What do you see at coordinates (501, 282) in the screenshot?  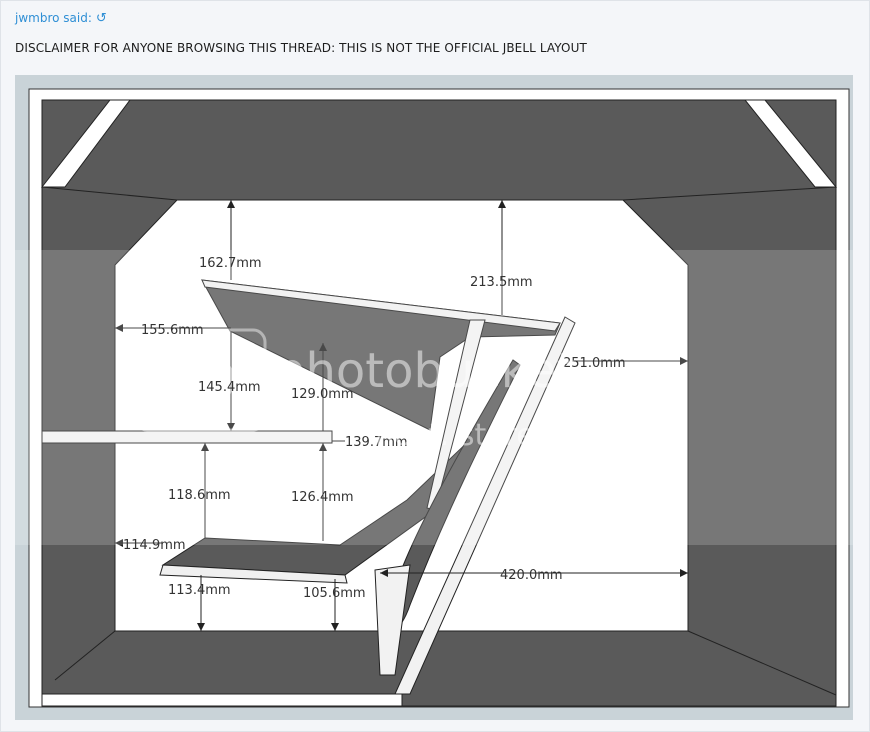 I see `dim-label: 213.5mm` at bounding box center [501, 282].